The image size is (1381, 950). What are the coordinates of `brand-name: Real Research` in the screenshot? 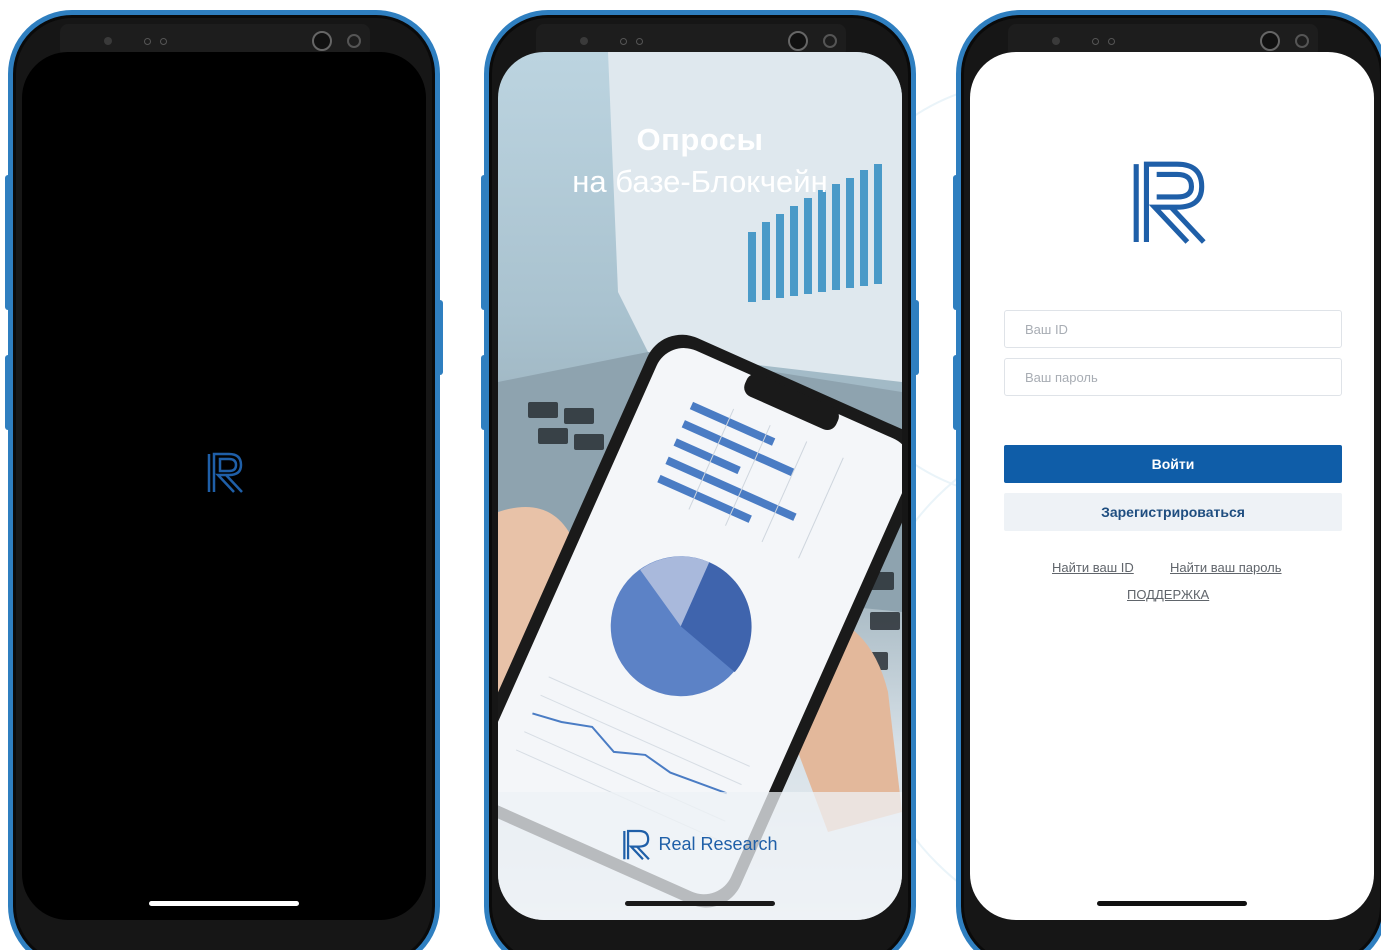 It's located at (718, 843).